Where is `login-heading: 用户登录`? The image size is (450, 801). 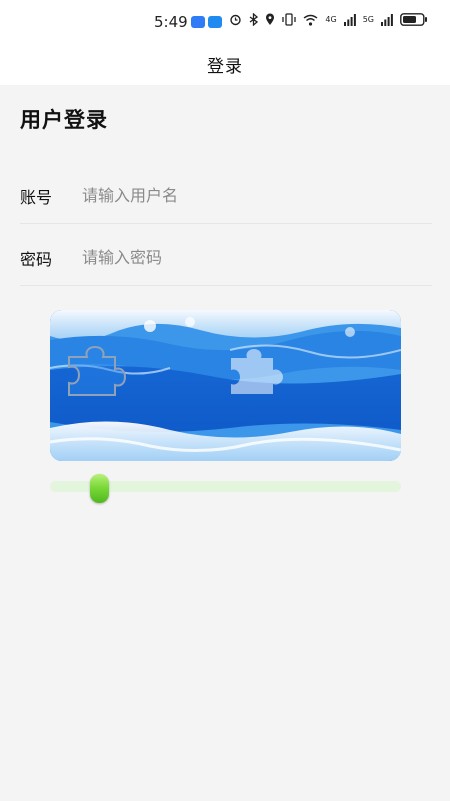 login-heading: 用户登录 is located at coordinates (64, 120).